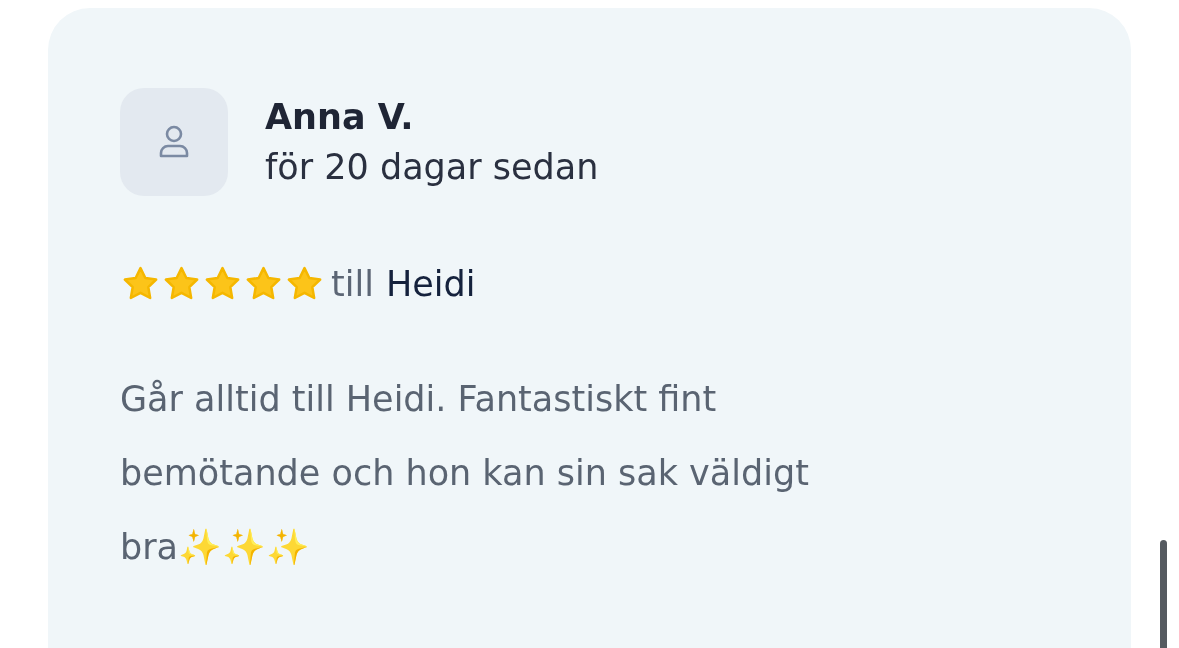  What do you see at coordinates (352, 284) in the screenshot?
I see `recipient-label: till` at bounding box center [352, 284].